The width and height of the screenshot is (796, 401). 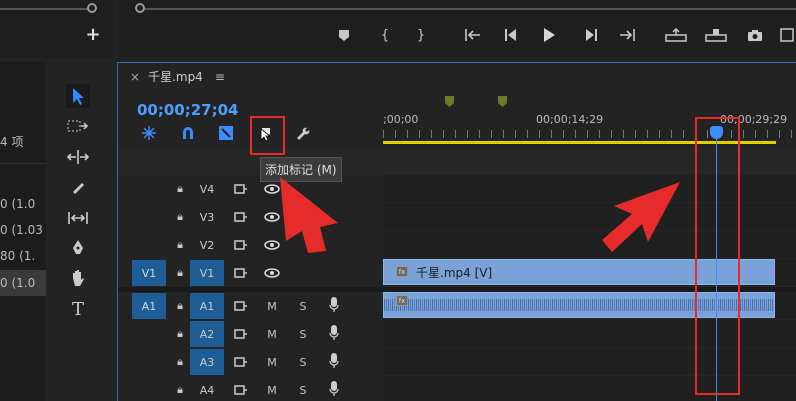 I want to click on program-monitor-controls, so click(x=457, y=29).